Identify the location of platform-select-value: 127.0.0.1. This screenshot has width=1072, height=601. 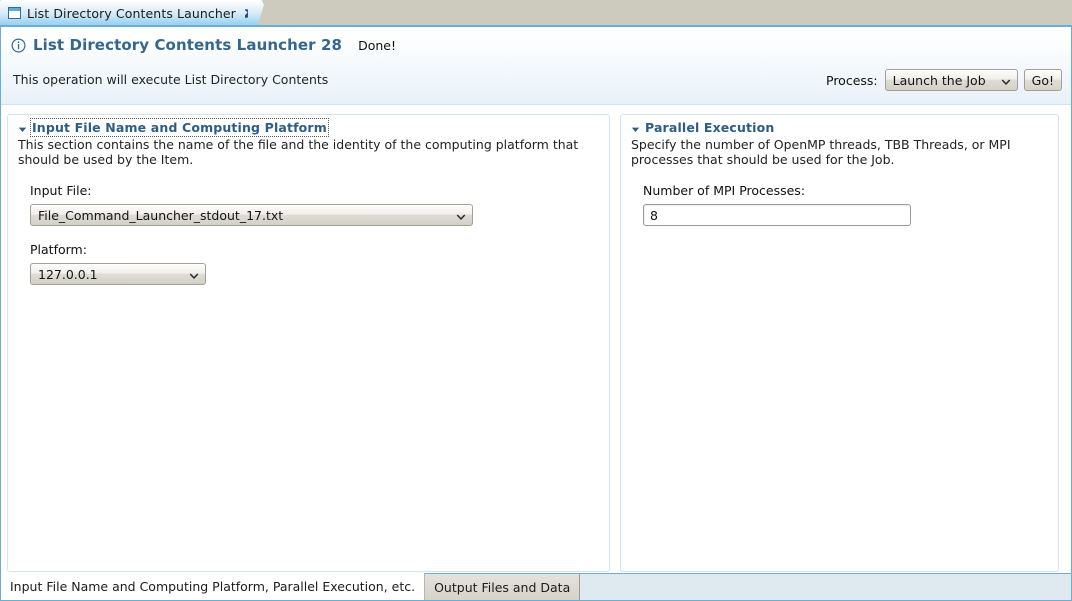
(68, 274).